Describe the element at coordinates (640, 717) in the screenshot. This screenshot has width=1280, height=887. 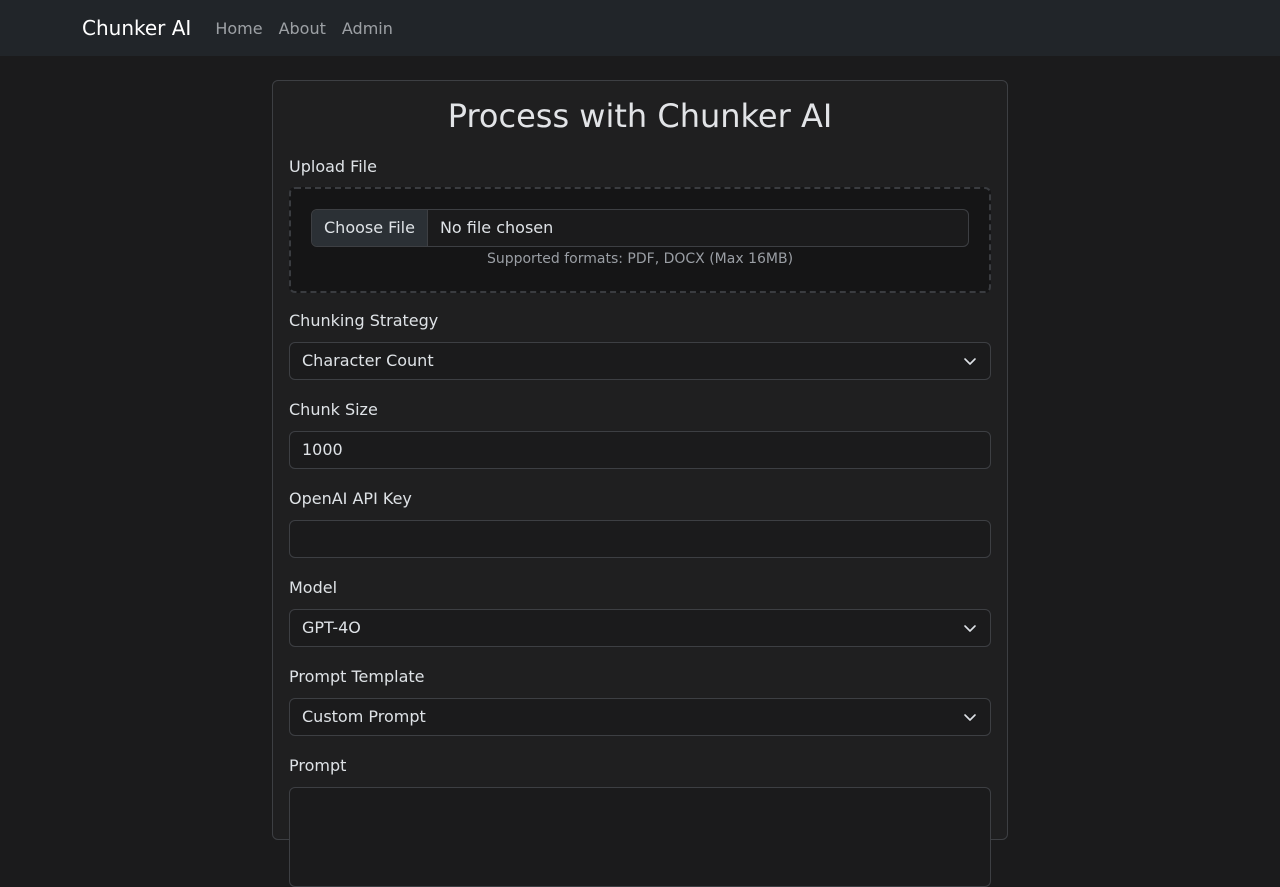
I see `prompt-template-select: Custom Prompt` at that location.